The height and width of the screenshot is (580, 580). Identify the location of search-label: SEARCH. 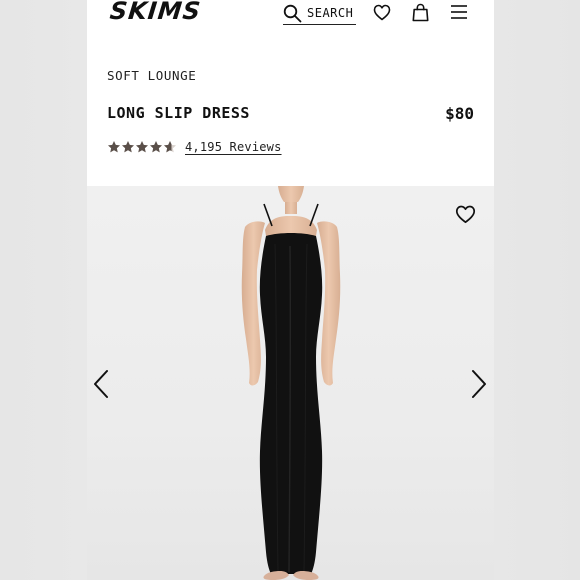
(330, 13).